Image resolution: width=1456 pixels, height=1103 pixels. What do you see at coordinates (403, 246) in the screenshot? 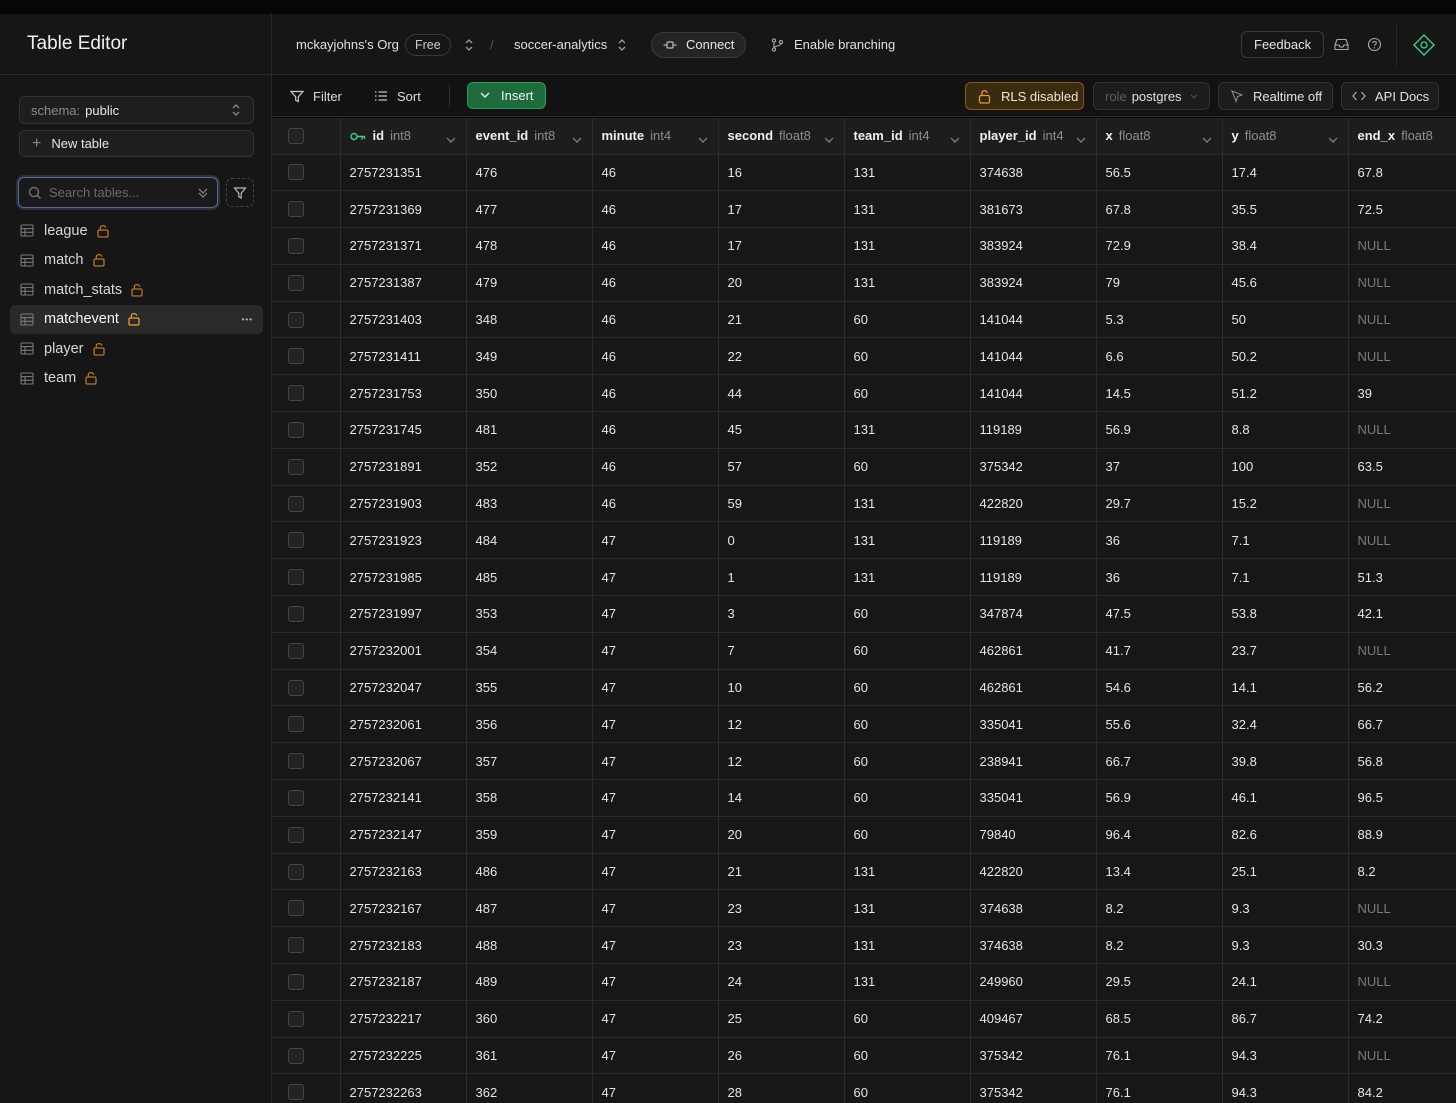
I see `cell-id: 2757231371` at bounding box center [403, 246].